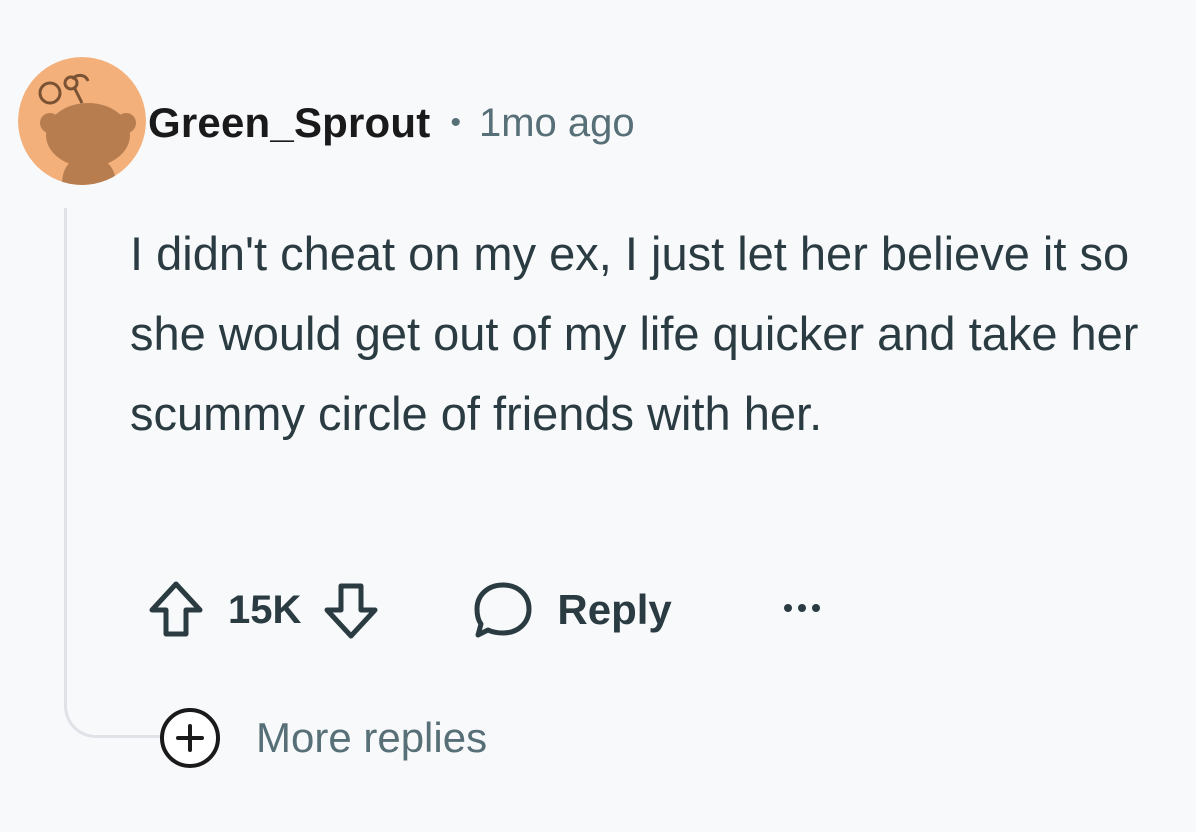 The image size is (1196, 832). I want to click on upvote-button, so click(176, 610).